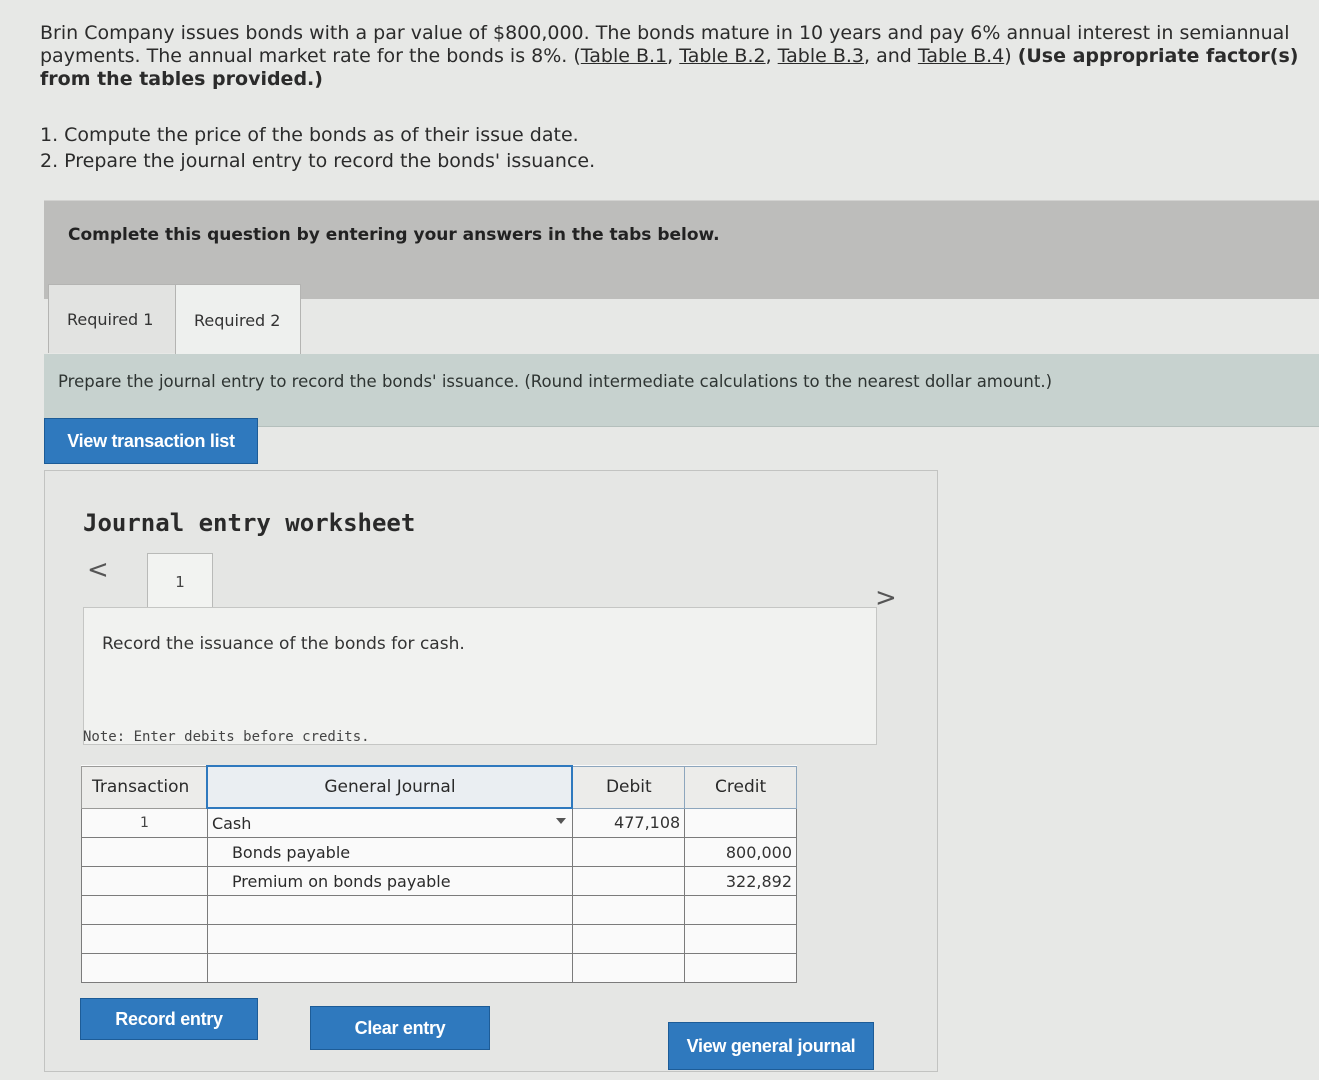  What do you see at coordinates (169, 1019) in the screenshot?
I see `record-entry-button: Record entry` at bounding box center [169, 1019].